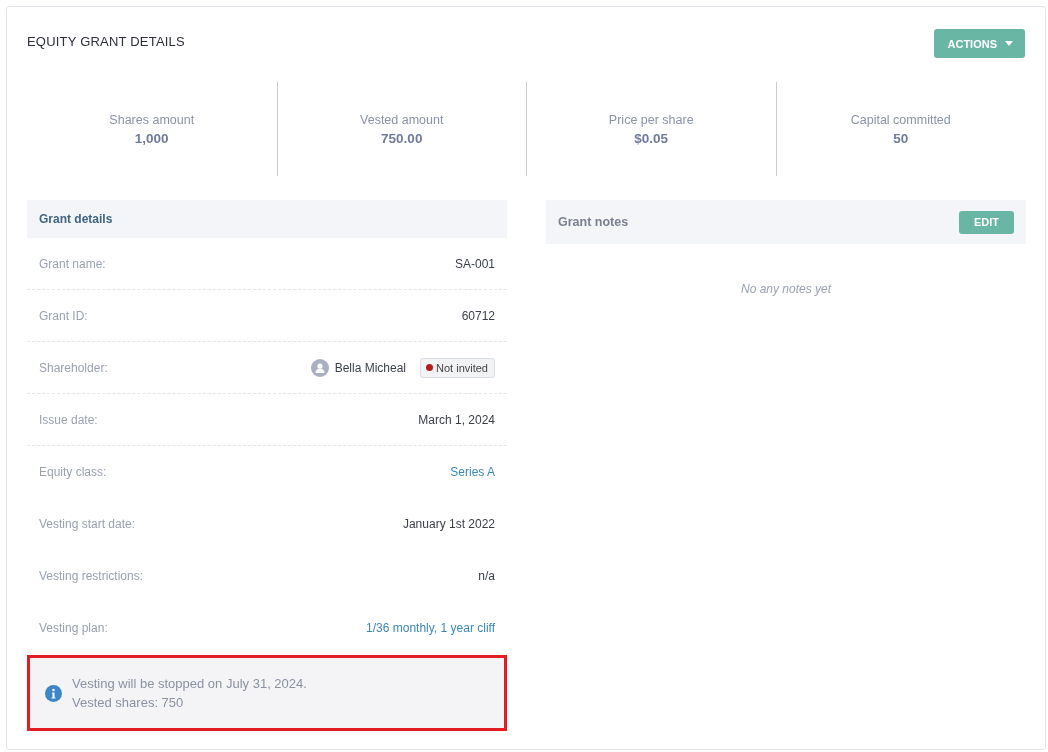 The image size is (1048, 752). Describe the element at coordinates (402, 119) in the screenshot. I see `stat-label: Vested amount` at that location.